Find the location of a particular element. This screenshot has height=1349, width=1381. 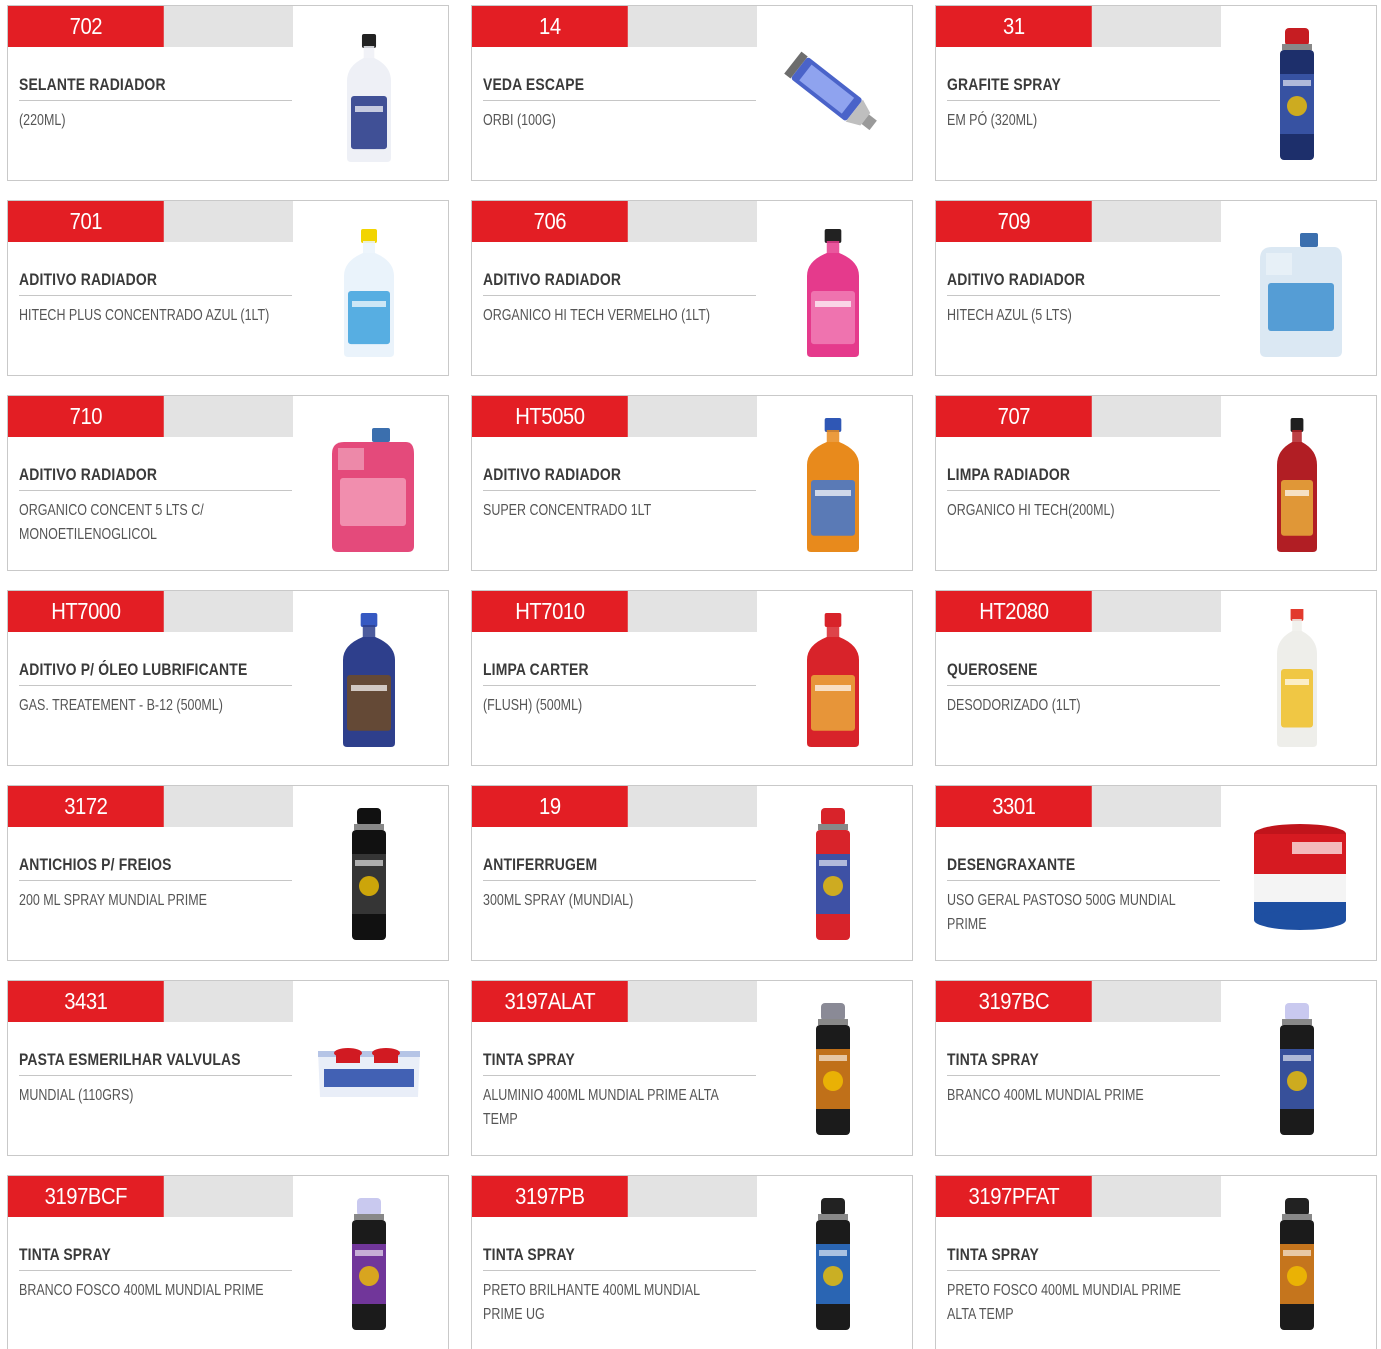

degreaser-tub-icon is located at coordinates (1297, 874).